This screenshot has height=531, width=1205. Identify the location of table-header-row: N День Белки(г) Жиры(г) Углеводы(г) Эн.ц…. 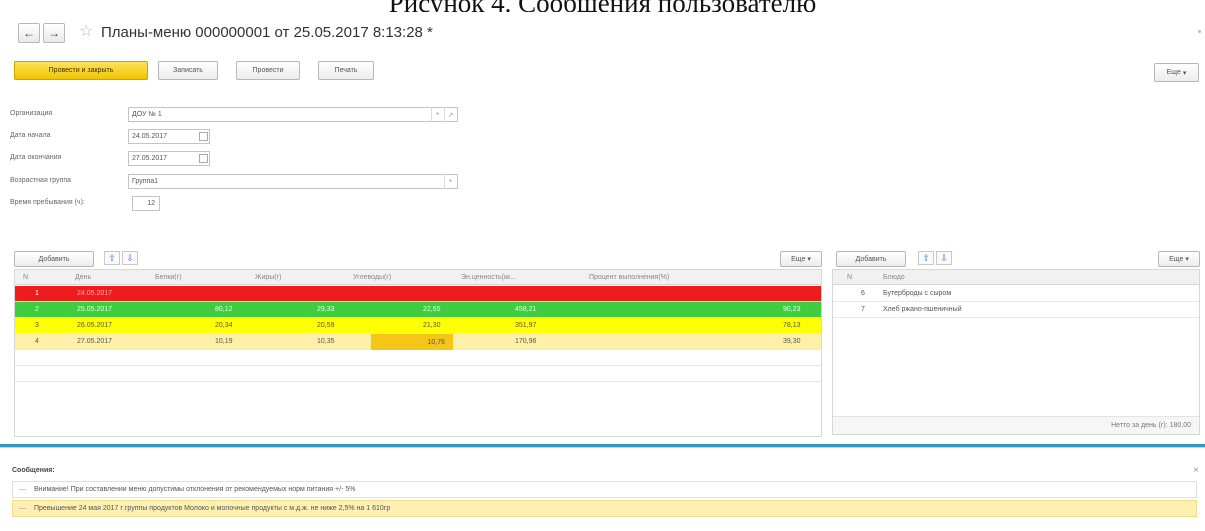
(418, 277).